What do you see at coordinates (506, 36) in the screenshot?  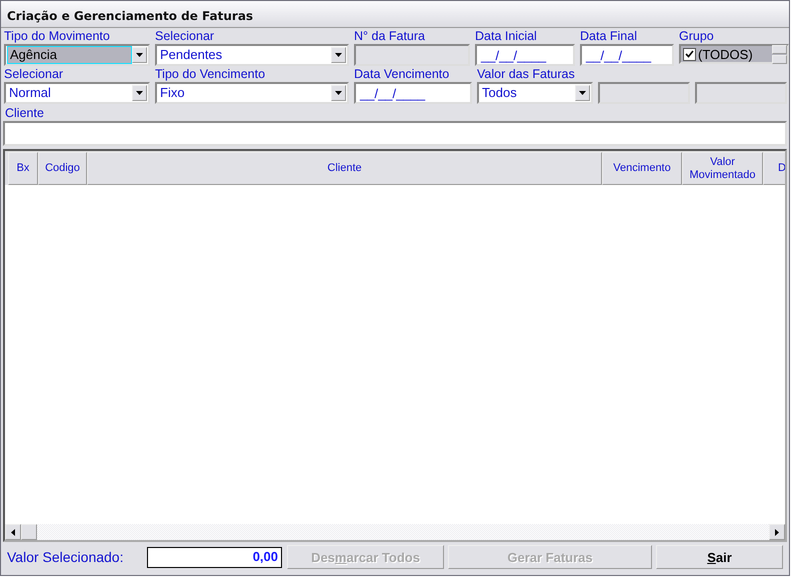 I see `field-label: Data Inicial` at bounding box center [506, 36].